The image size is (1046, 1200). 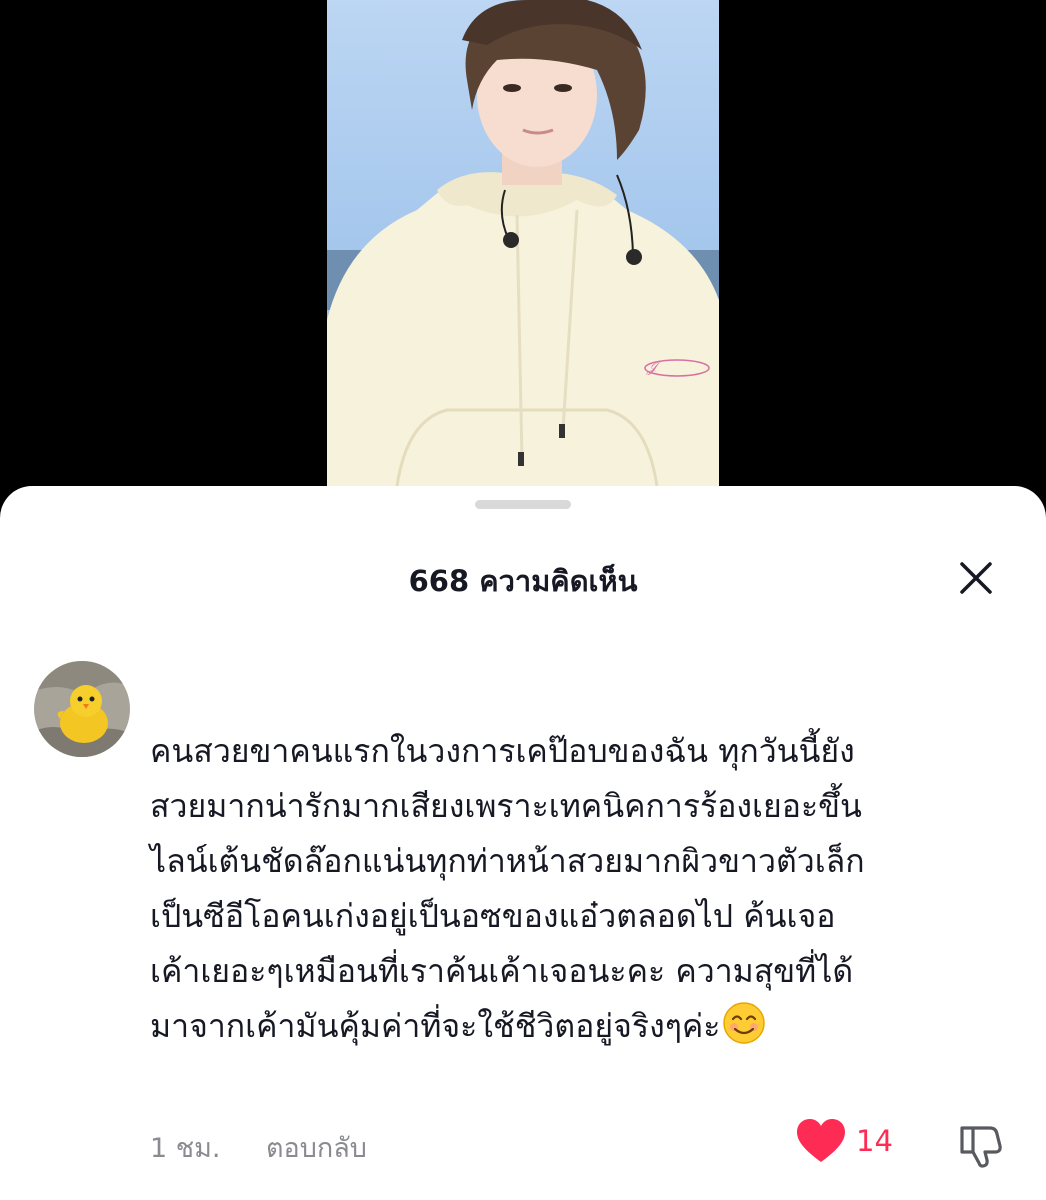 What do you see at coordinates (976, 578) in the screenshot?
I see `close-icon` at bounding box center [976, 578].